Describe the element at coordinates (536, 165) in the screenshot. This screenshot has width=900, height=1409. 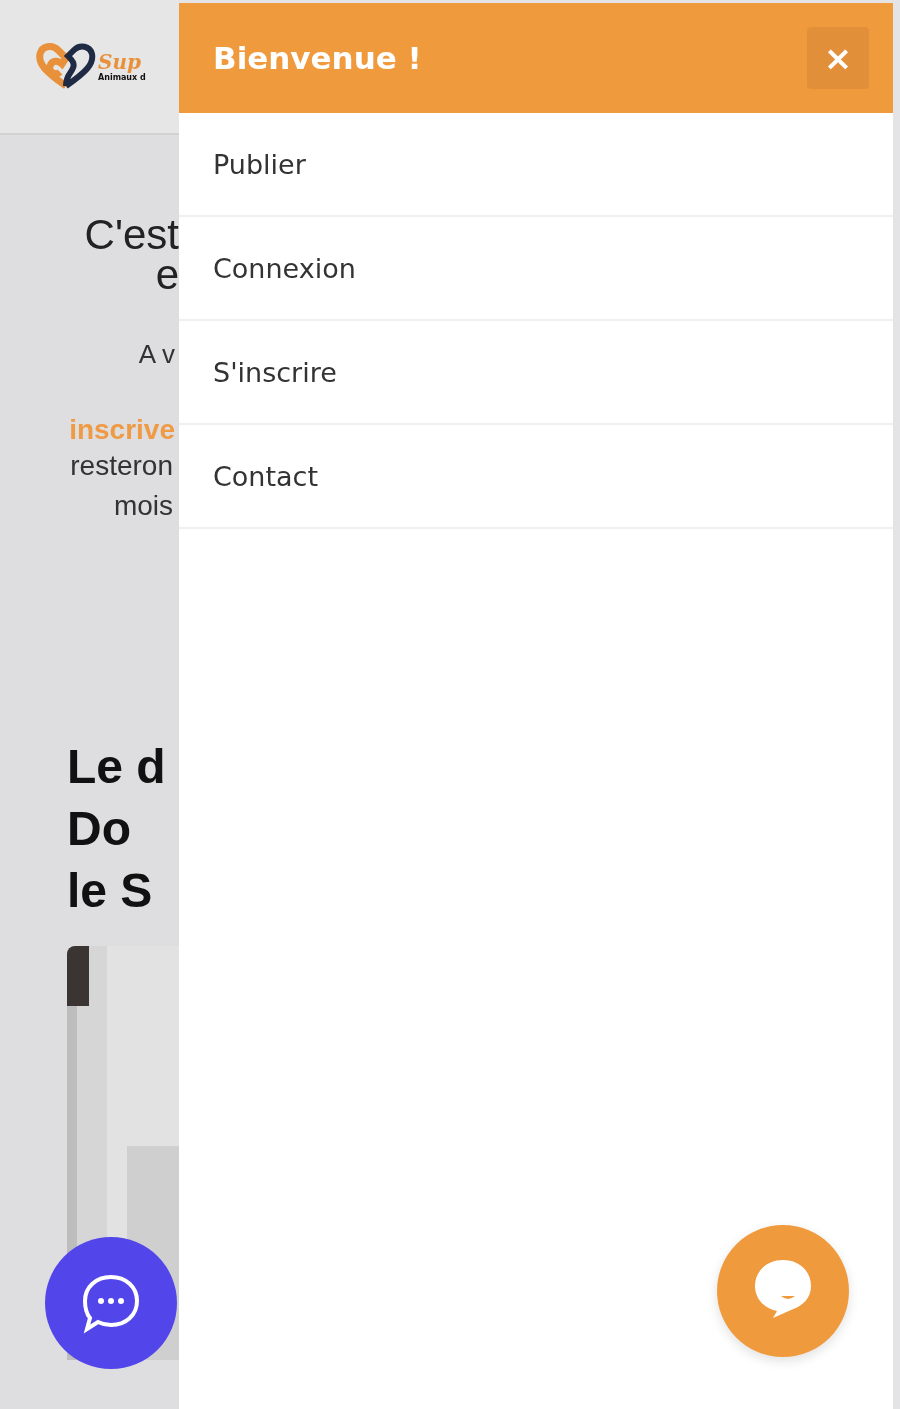
I see `menu-item: Publier` at that location.